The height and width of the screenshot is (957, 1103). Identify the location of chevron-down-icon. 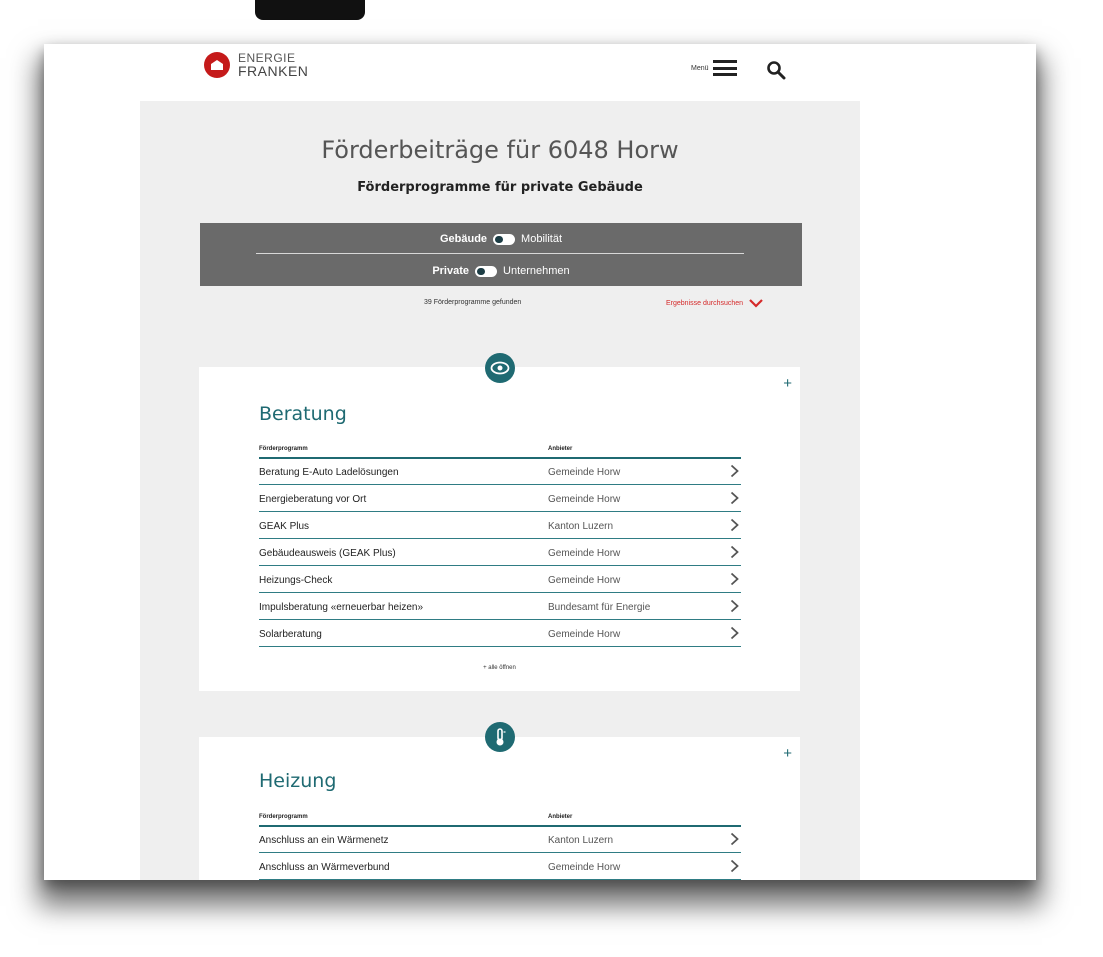
(756, 303).